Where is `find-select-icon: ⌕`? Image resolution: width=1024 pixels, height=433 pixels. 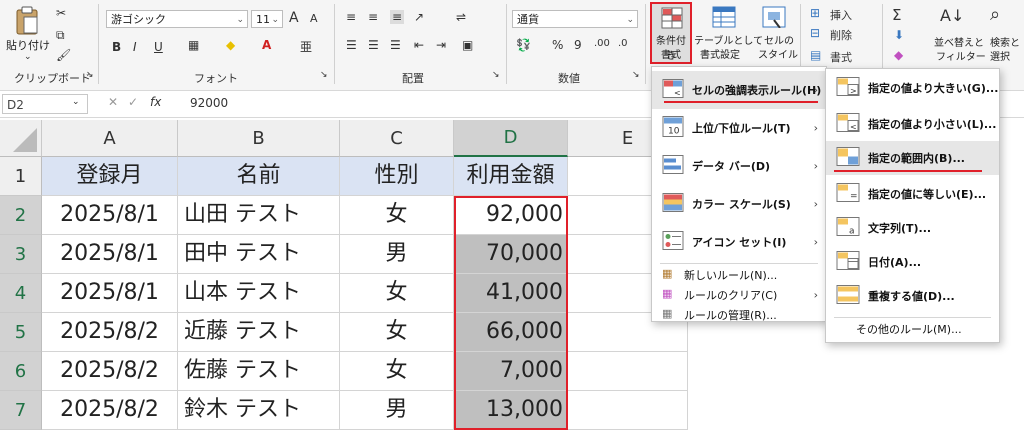 find-select-icon: ⌕ is located at coordinates (995, 14).